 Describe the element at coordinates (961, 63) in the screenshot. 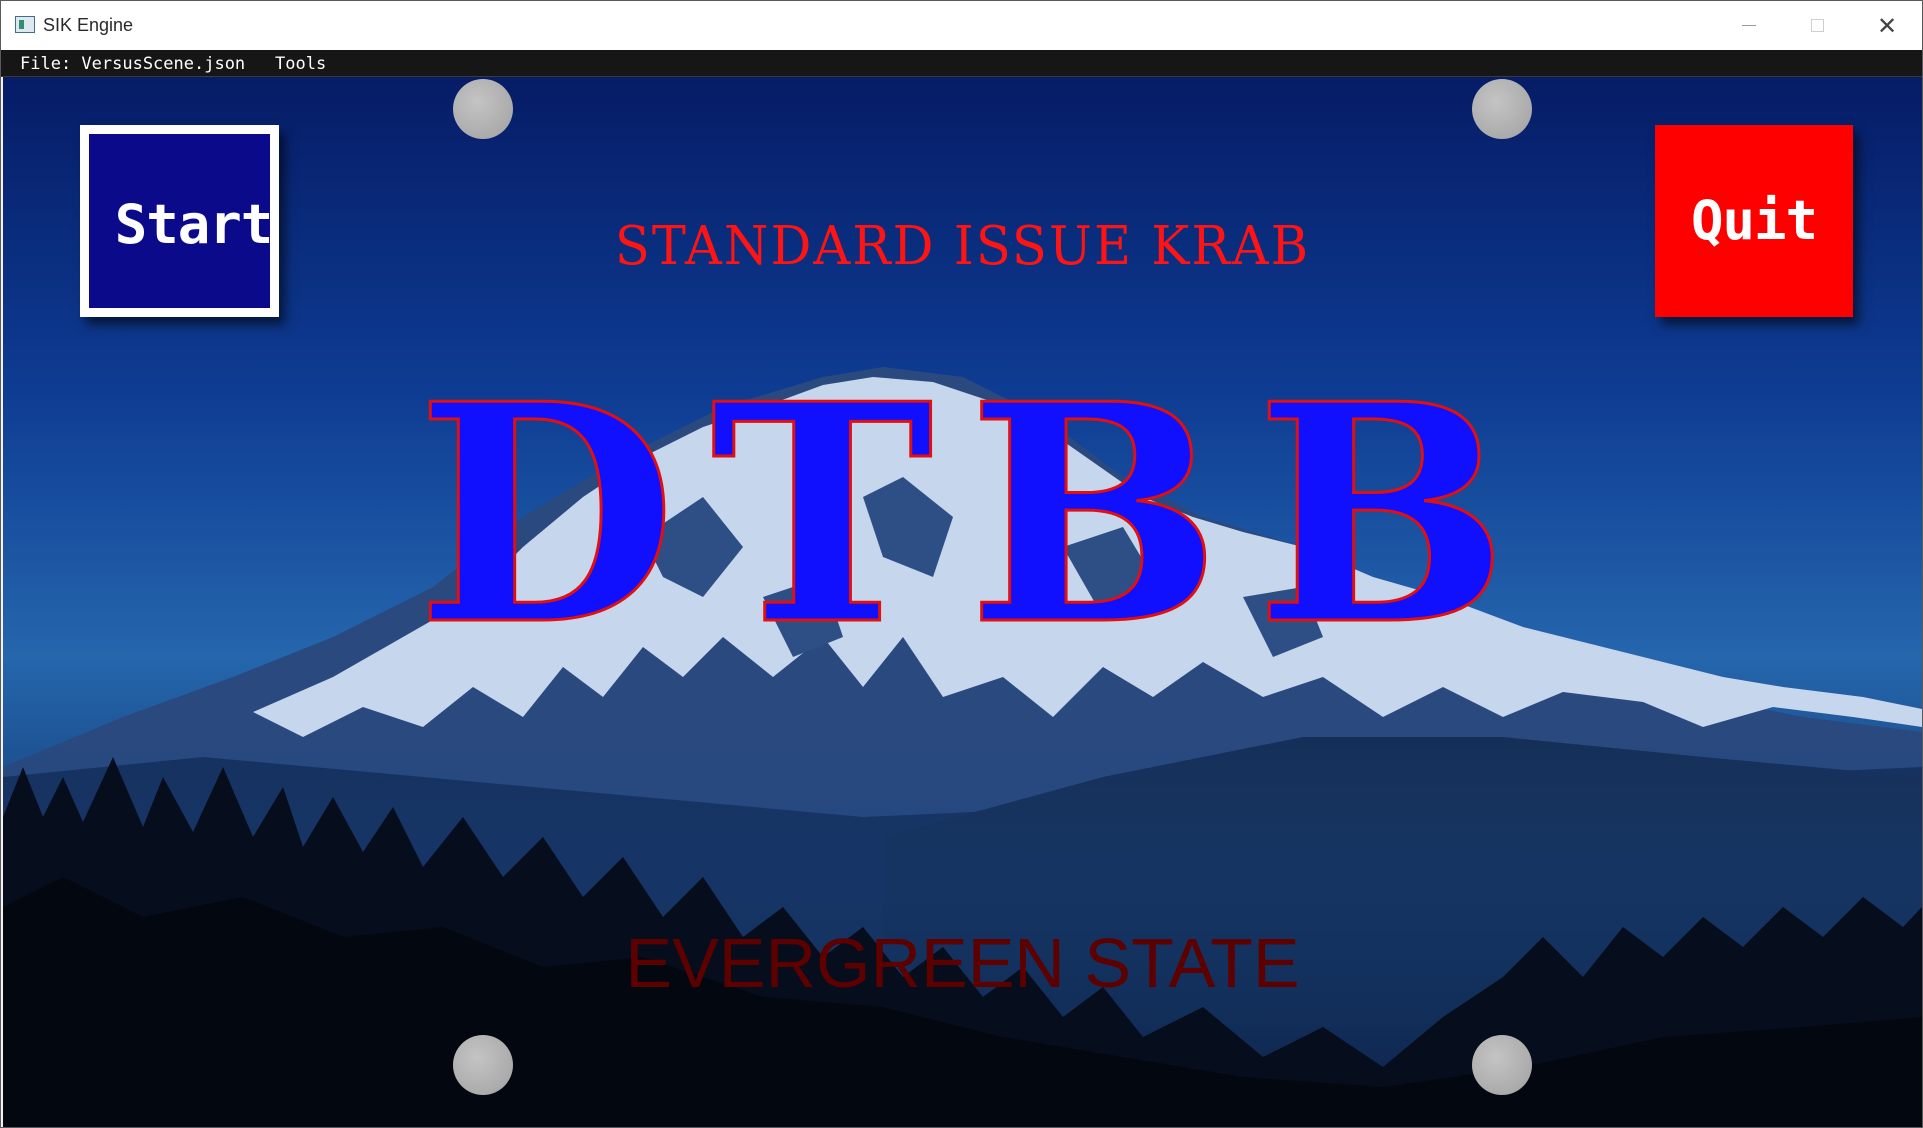

I see `menu-bar: File: VersusScene.json Tools` at that location.